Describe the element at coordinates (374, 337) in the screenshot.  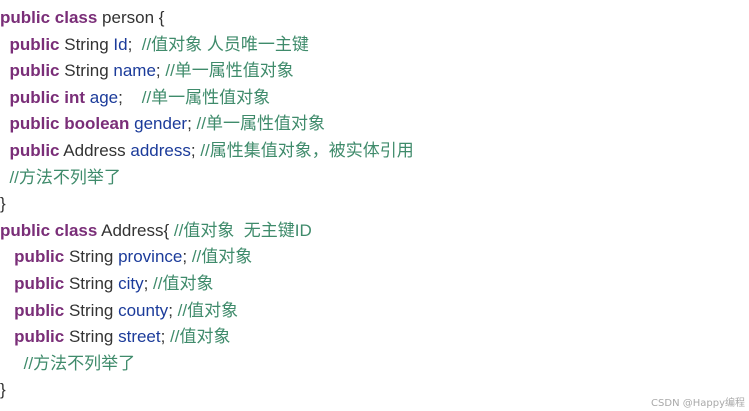
I see `code-line: public String street; //值对象` at that location.